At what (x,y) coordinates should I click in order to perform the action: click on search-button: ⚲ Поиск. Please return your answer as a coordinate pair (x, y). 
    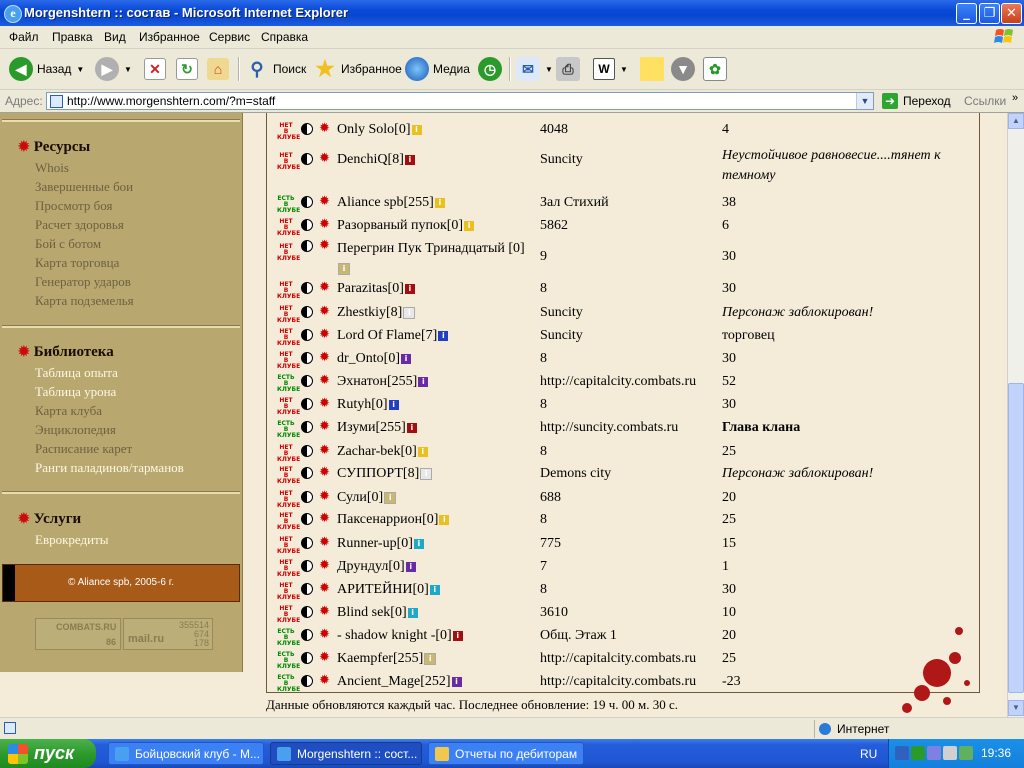
    Looking at the image, I should click on (275, 69).